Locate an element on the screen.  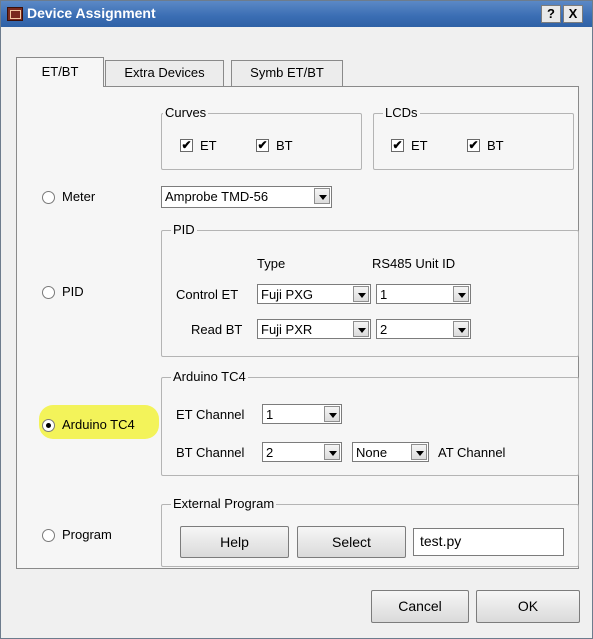
cancel-button: Cancel is located at coordinates (420, 606).